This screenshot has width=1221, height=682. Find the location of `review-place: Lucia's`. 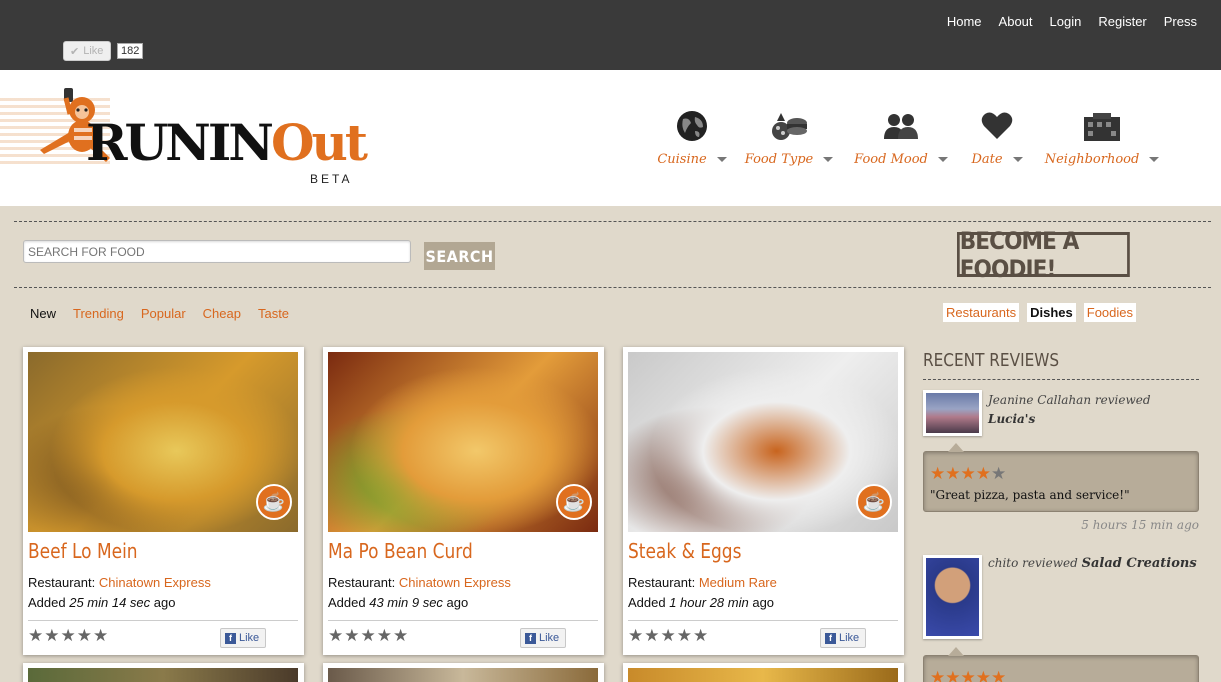

review-place: Lucia's is located at coordinates (1011, 419).